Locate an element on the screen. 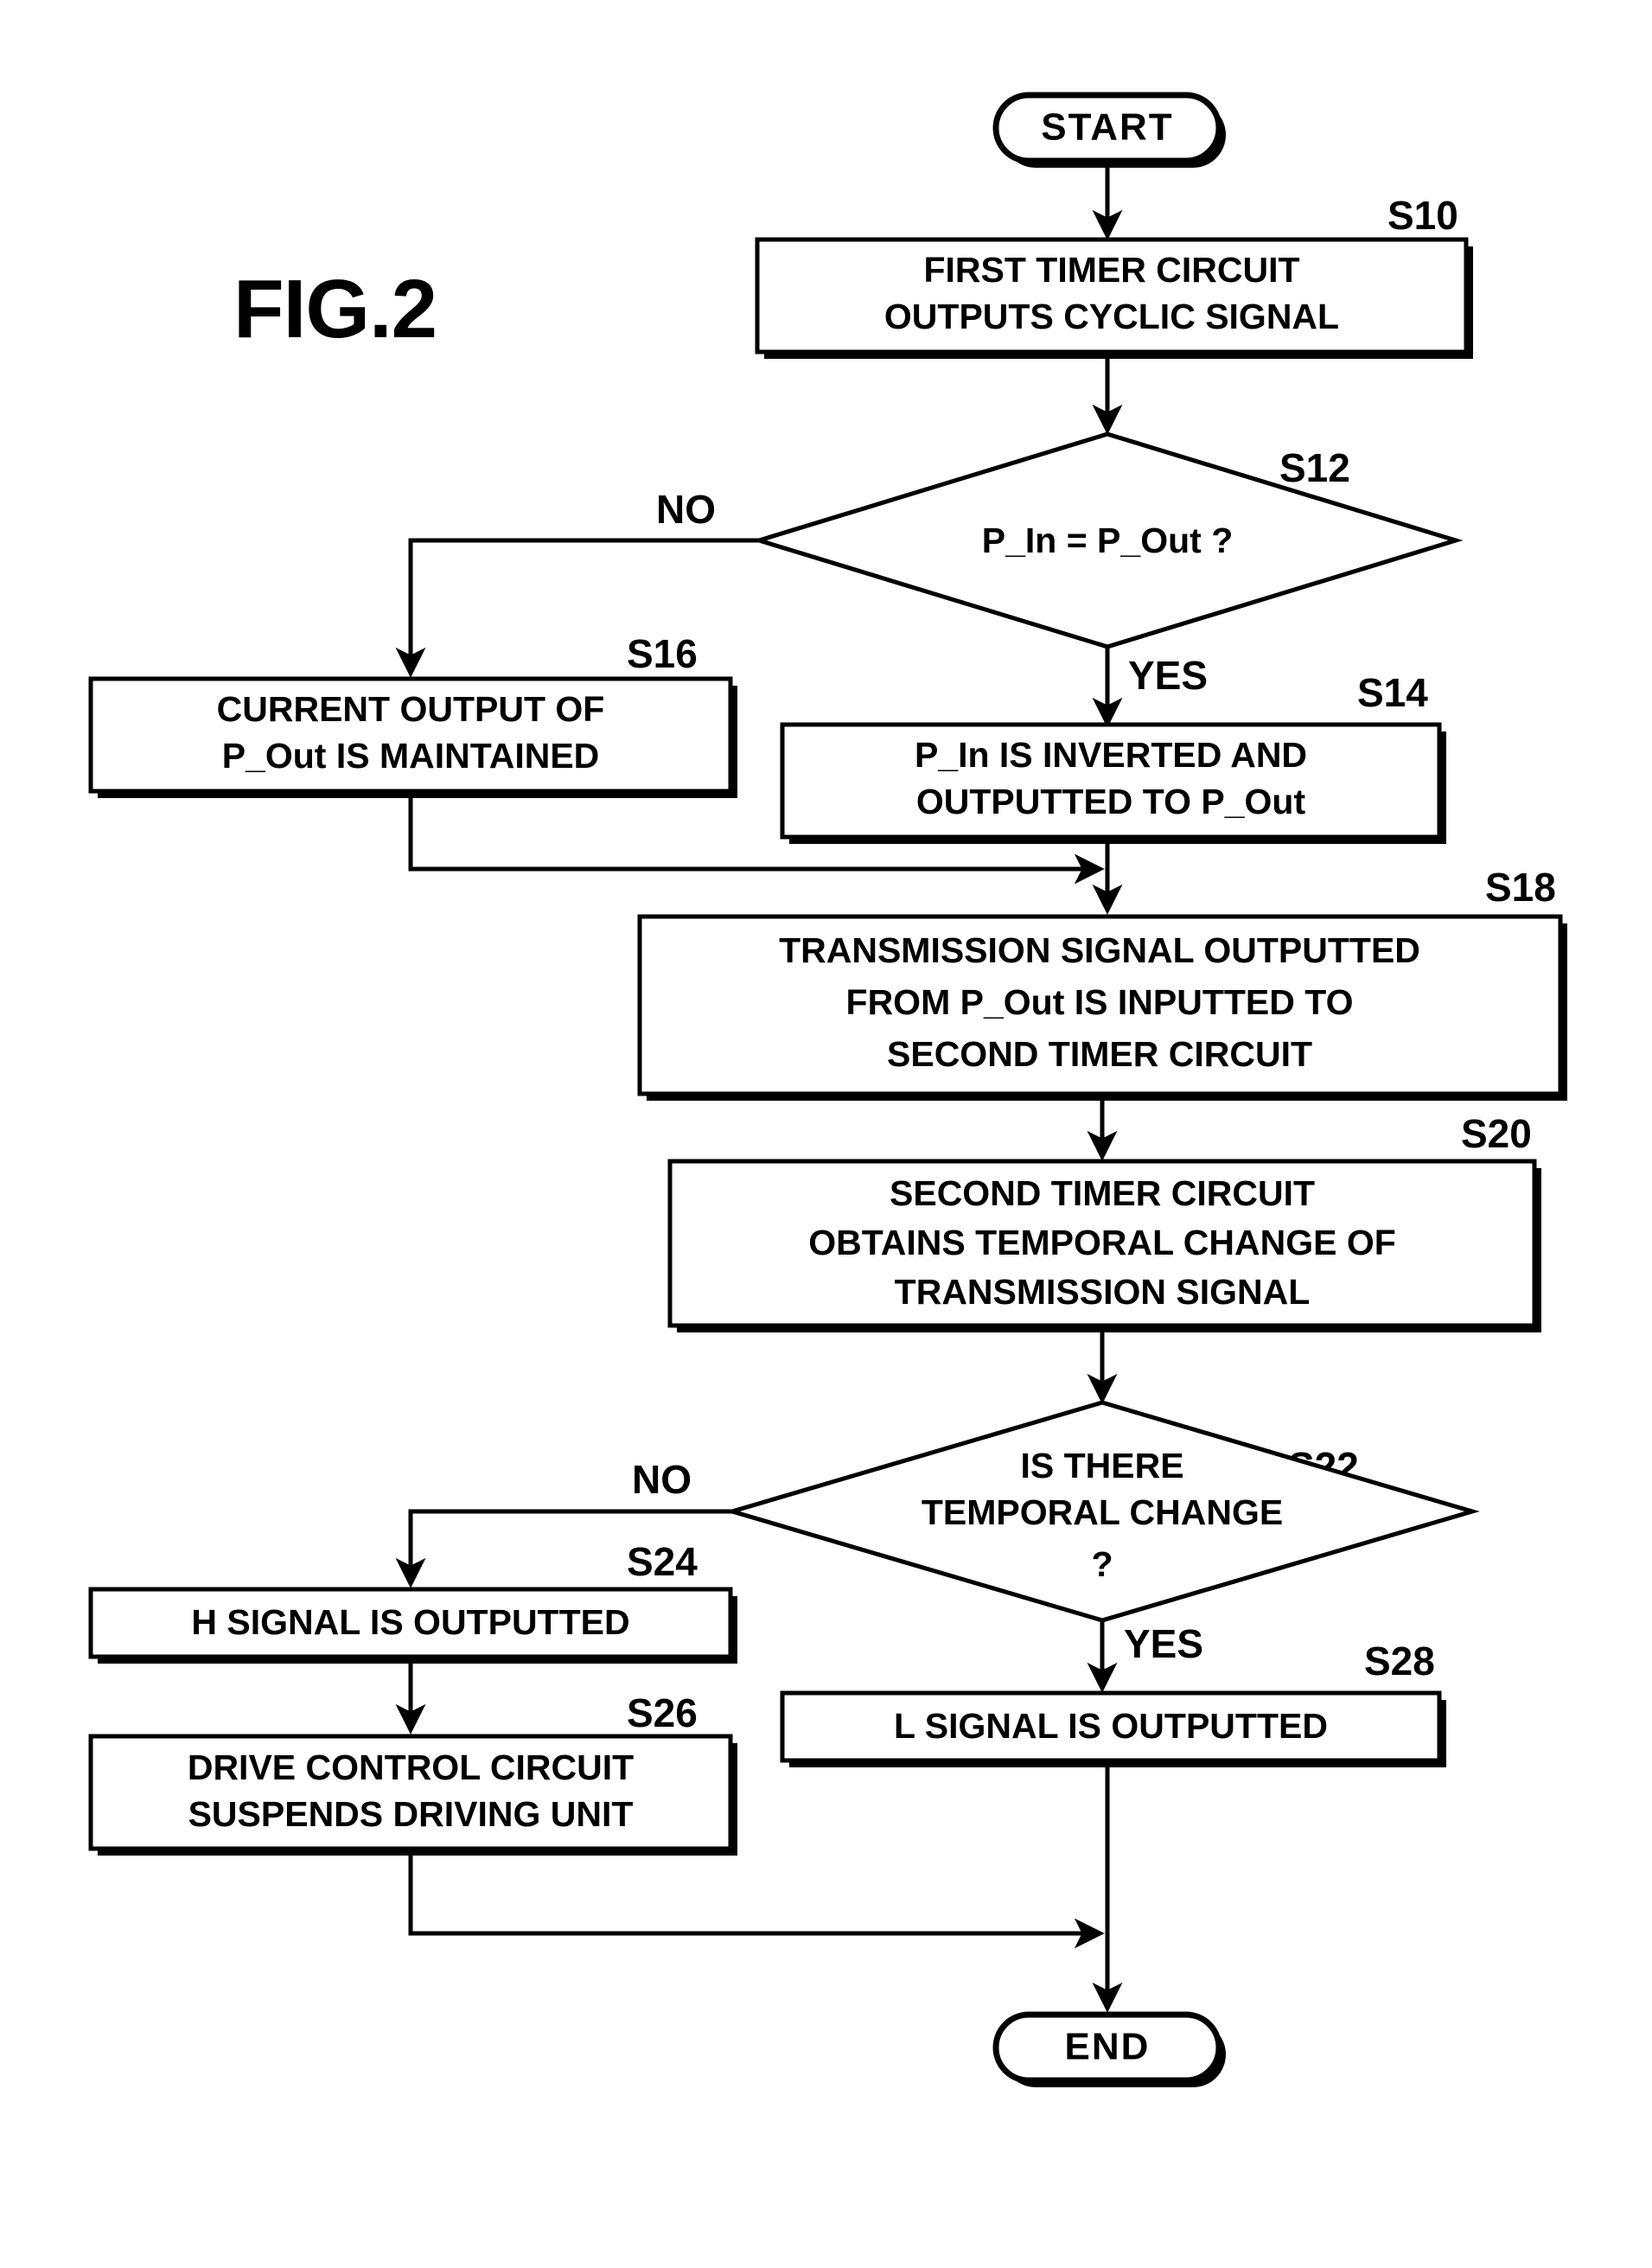  node-s26-line-0: DRIVE CONTROL CIRCUIT is located at coordinates (411, 1767).